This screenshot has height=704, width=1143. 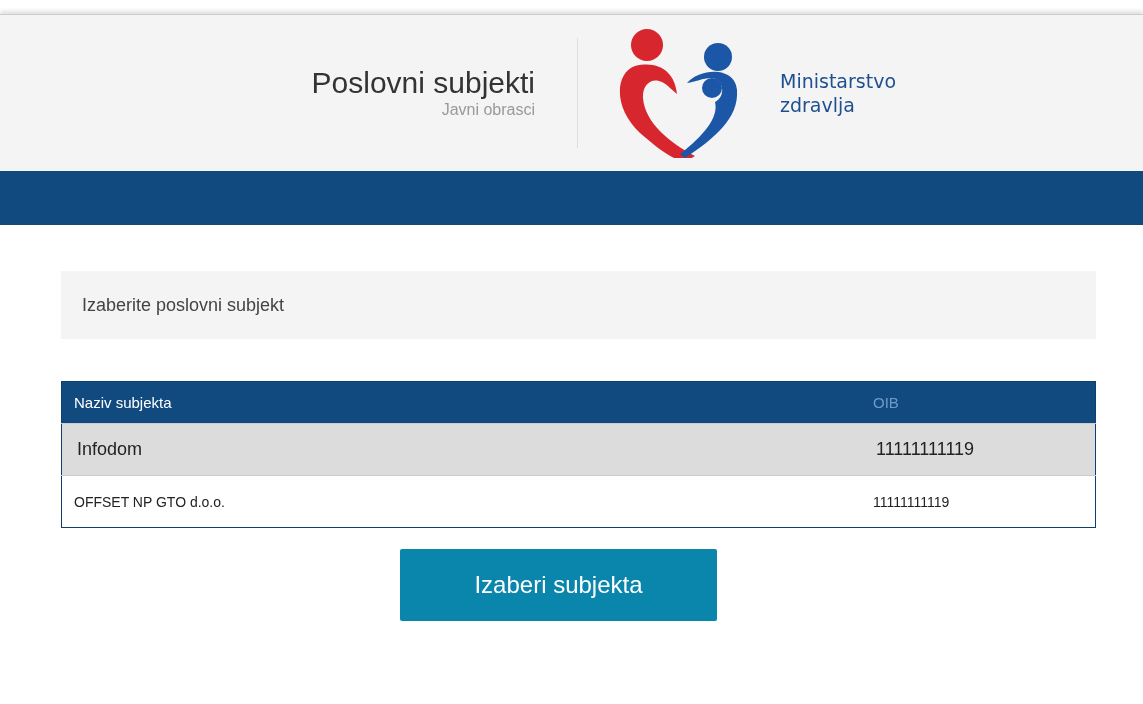 What do you see at coordinates (461, 449) in the screenshot?
I see `table-cell: Infodom` at bounding box center [461, 449].